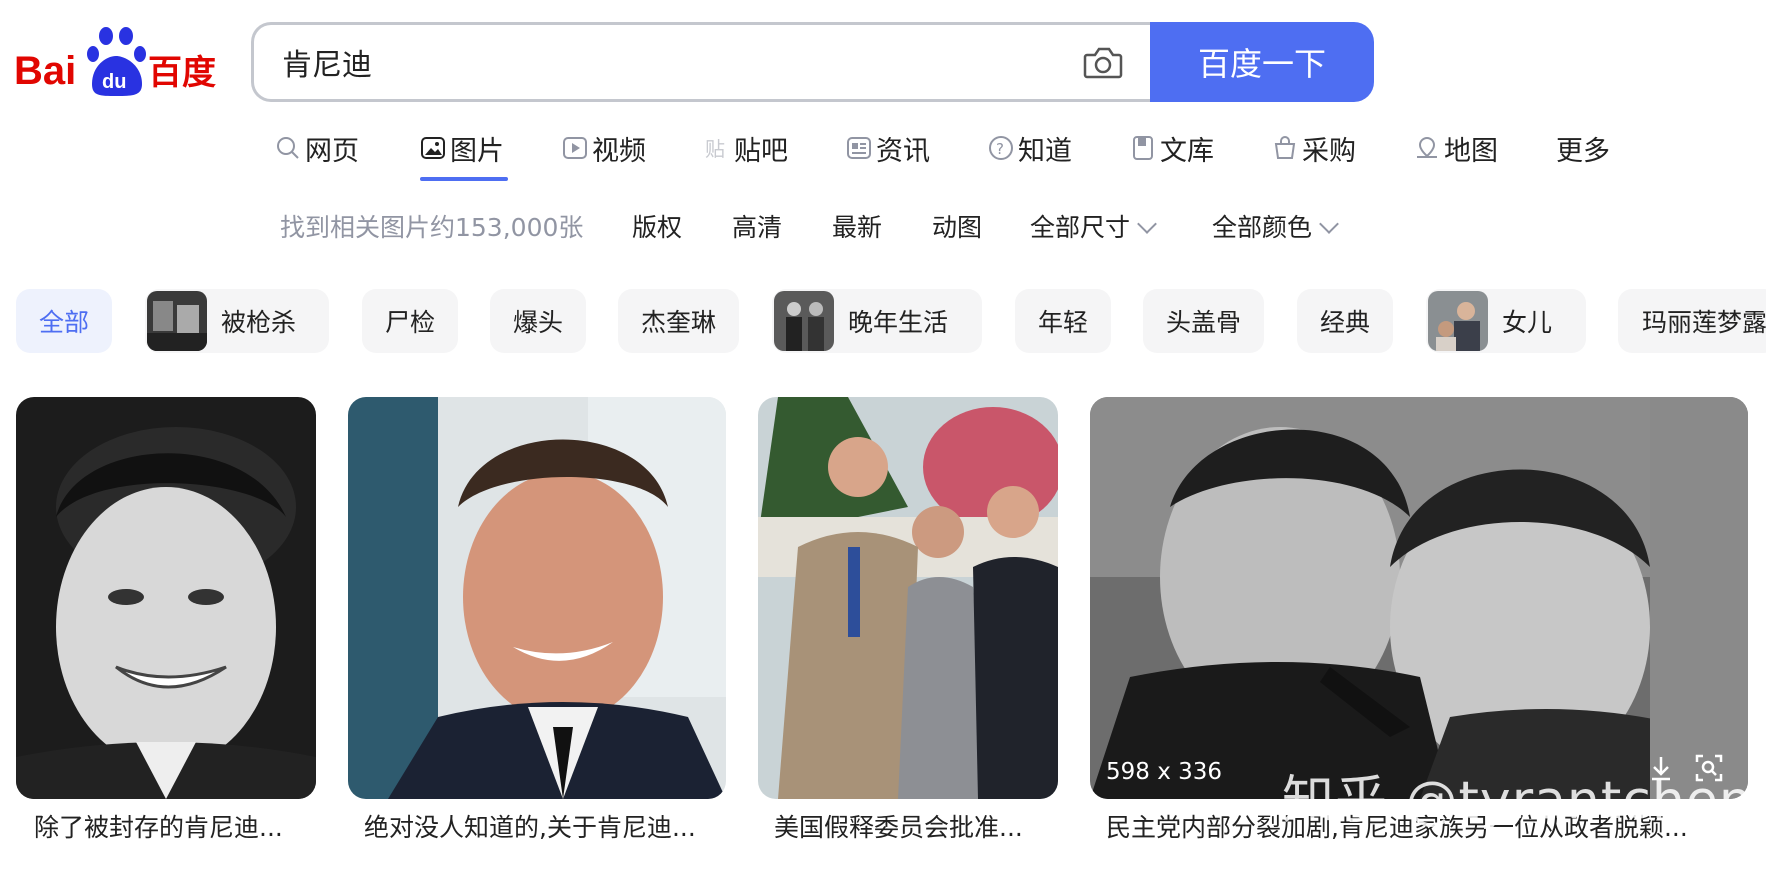 This screenshot has height=874, width=1766. I want to click on search-box, so click(701, 62).